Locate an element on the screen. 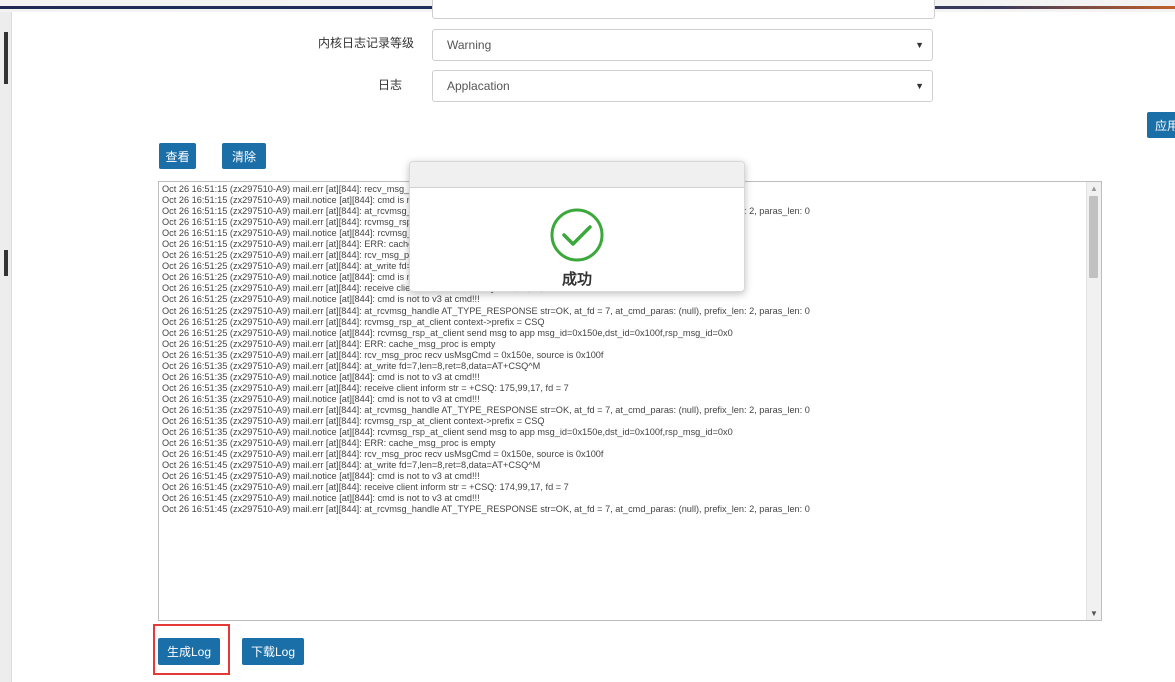 This screenshot has height=682, width=1175. clear-button: 清除 is located at coordinates (244, 156).